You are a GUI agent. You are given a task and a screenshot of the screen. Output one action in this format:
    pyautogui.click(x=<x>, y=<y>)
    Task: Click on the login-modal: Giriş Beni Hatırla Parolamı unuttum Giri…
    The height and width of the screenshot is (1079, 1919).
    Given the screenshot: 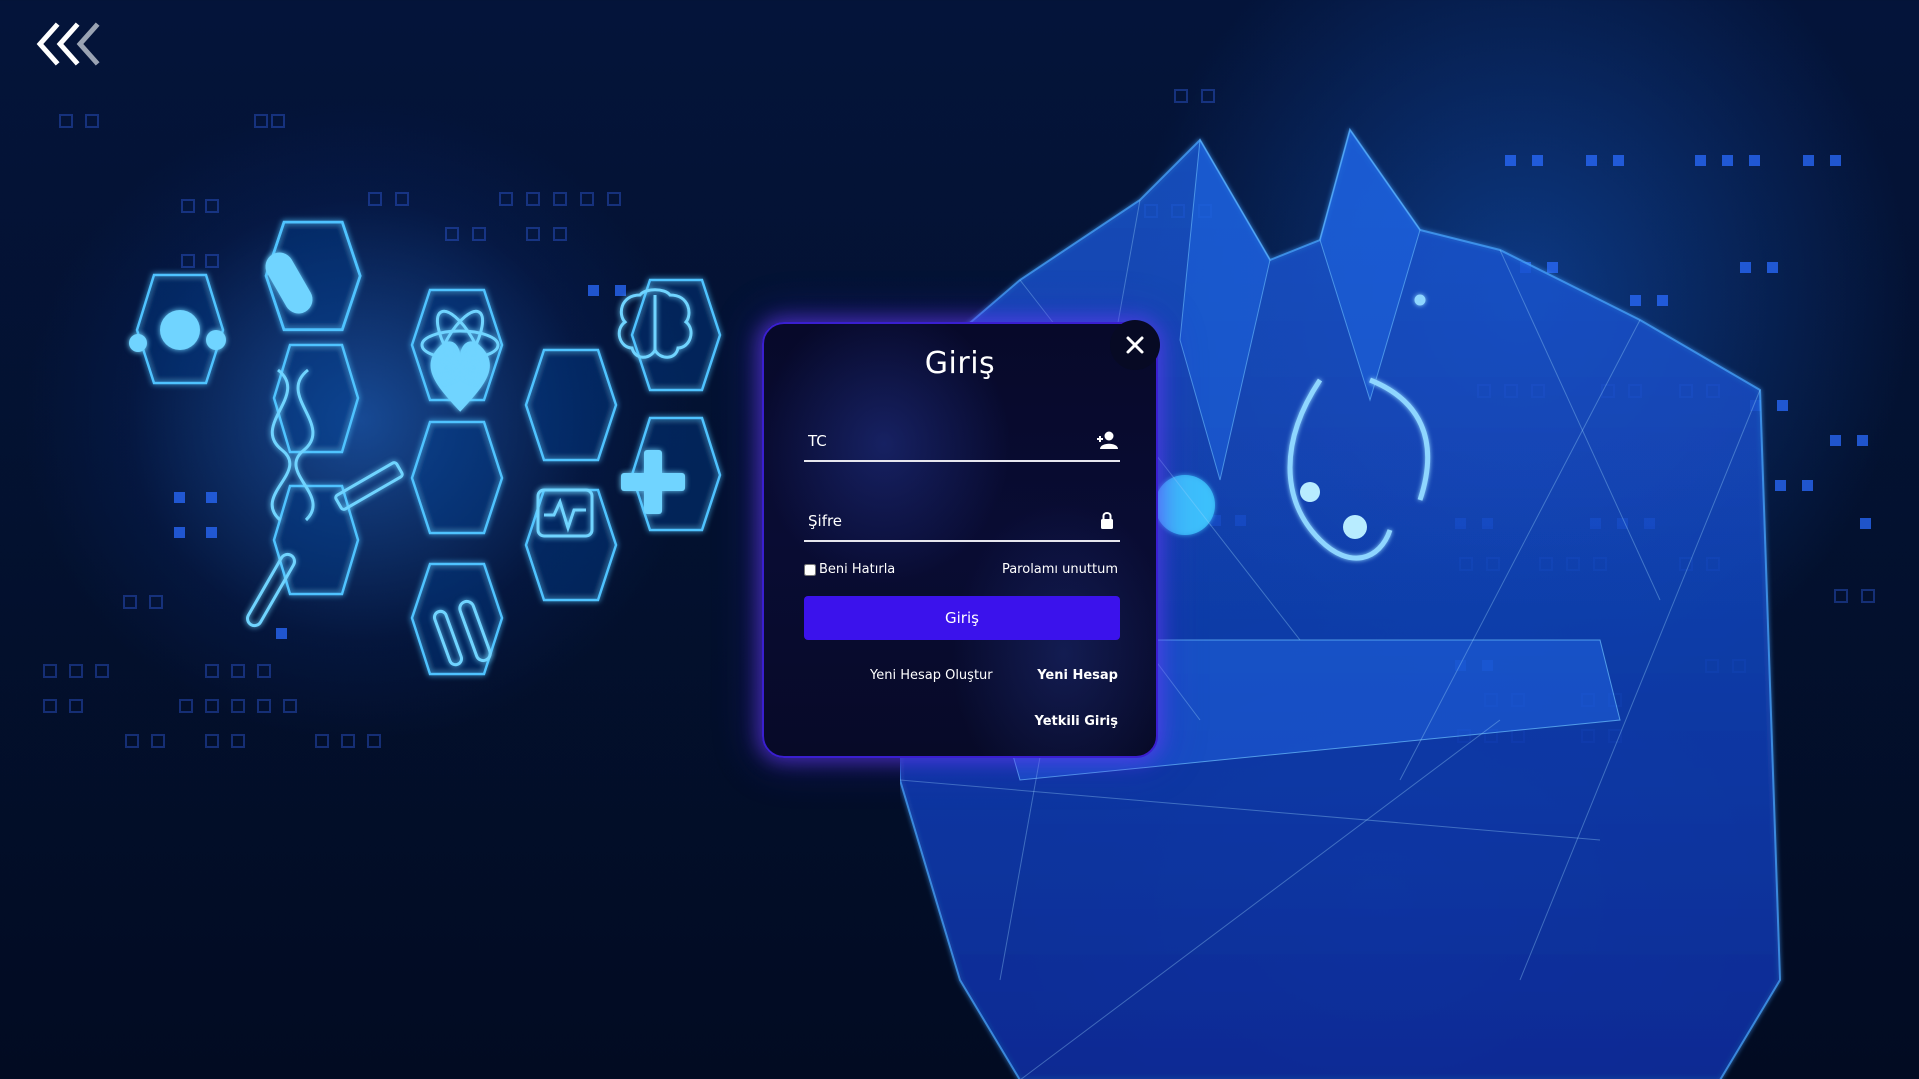 What is the action you would take?
    pyautogui.click(x=961, y=539)
    